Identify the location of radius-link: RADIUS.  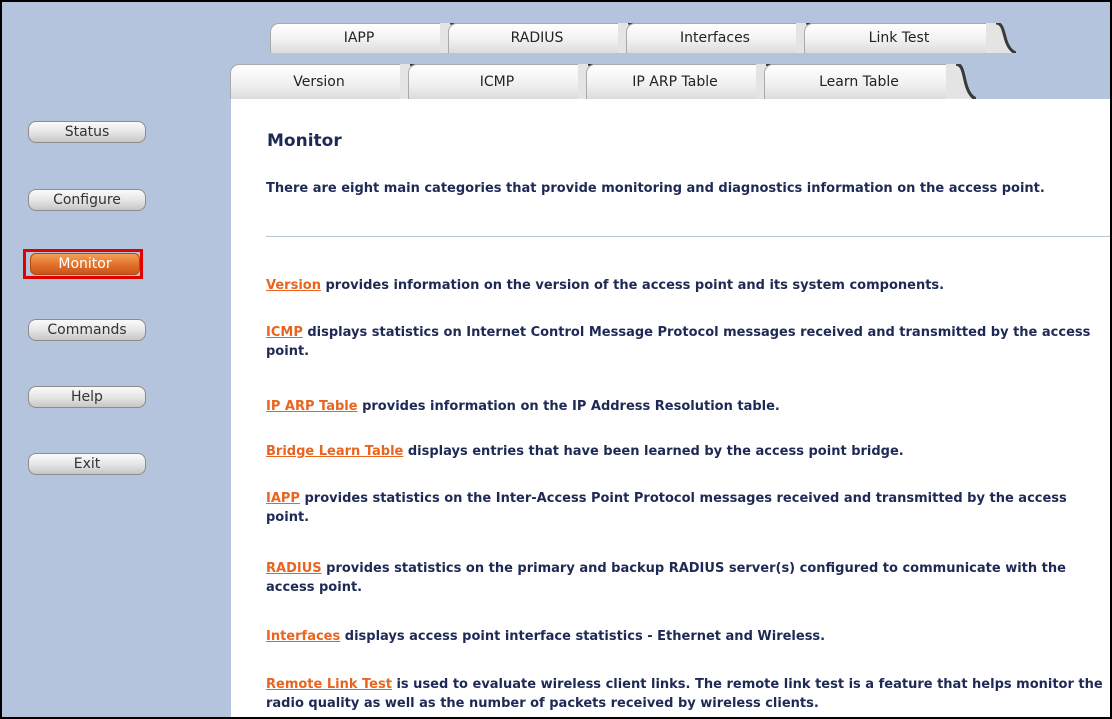
(294, 568).